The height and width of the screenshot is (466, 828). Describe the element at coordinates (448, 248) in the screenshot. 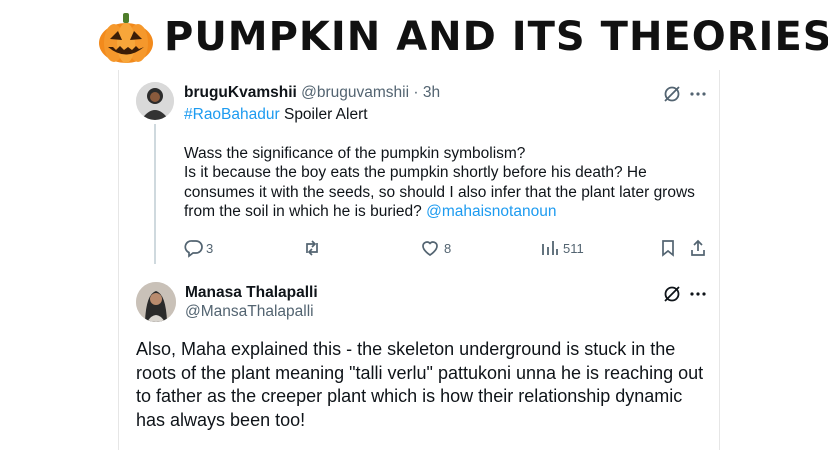

I see `like-count: 8` at that location.